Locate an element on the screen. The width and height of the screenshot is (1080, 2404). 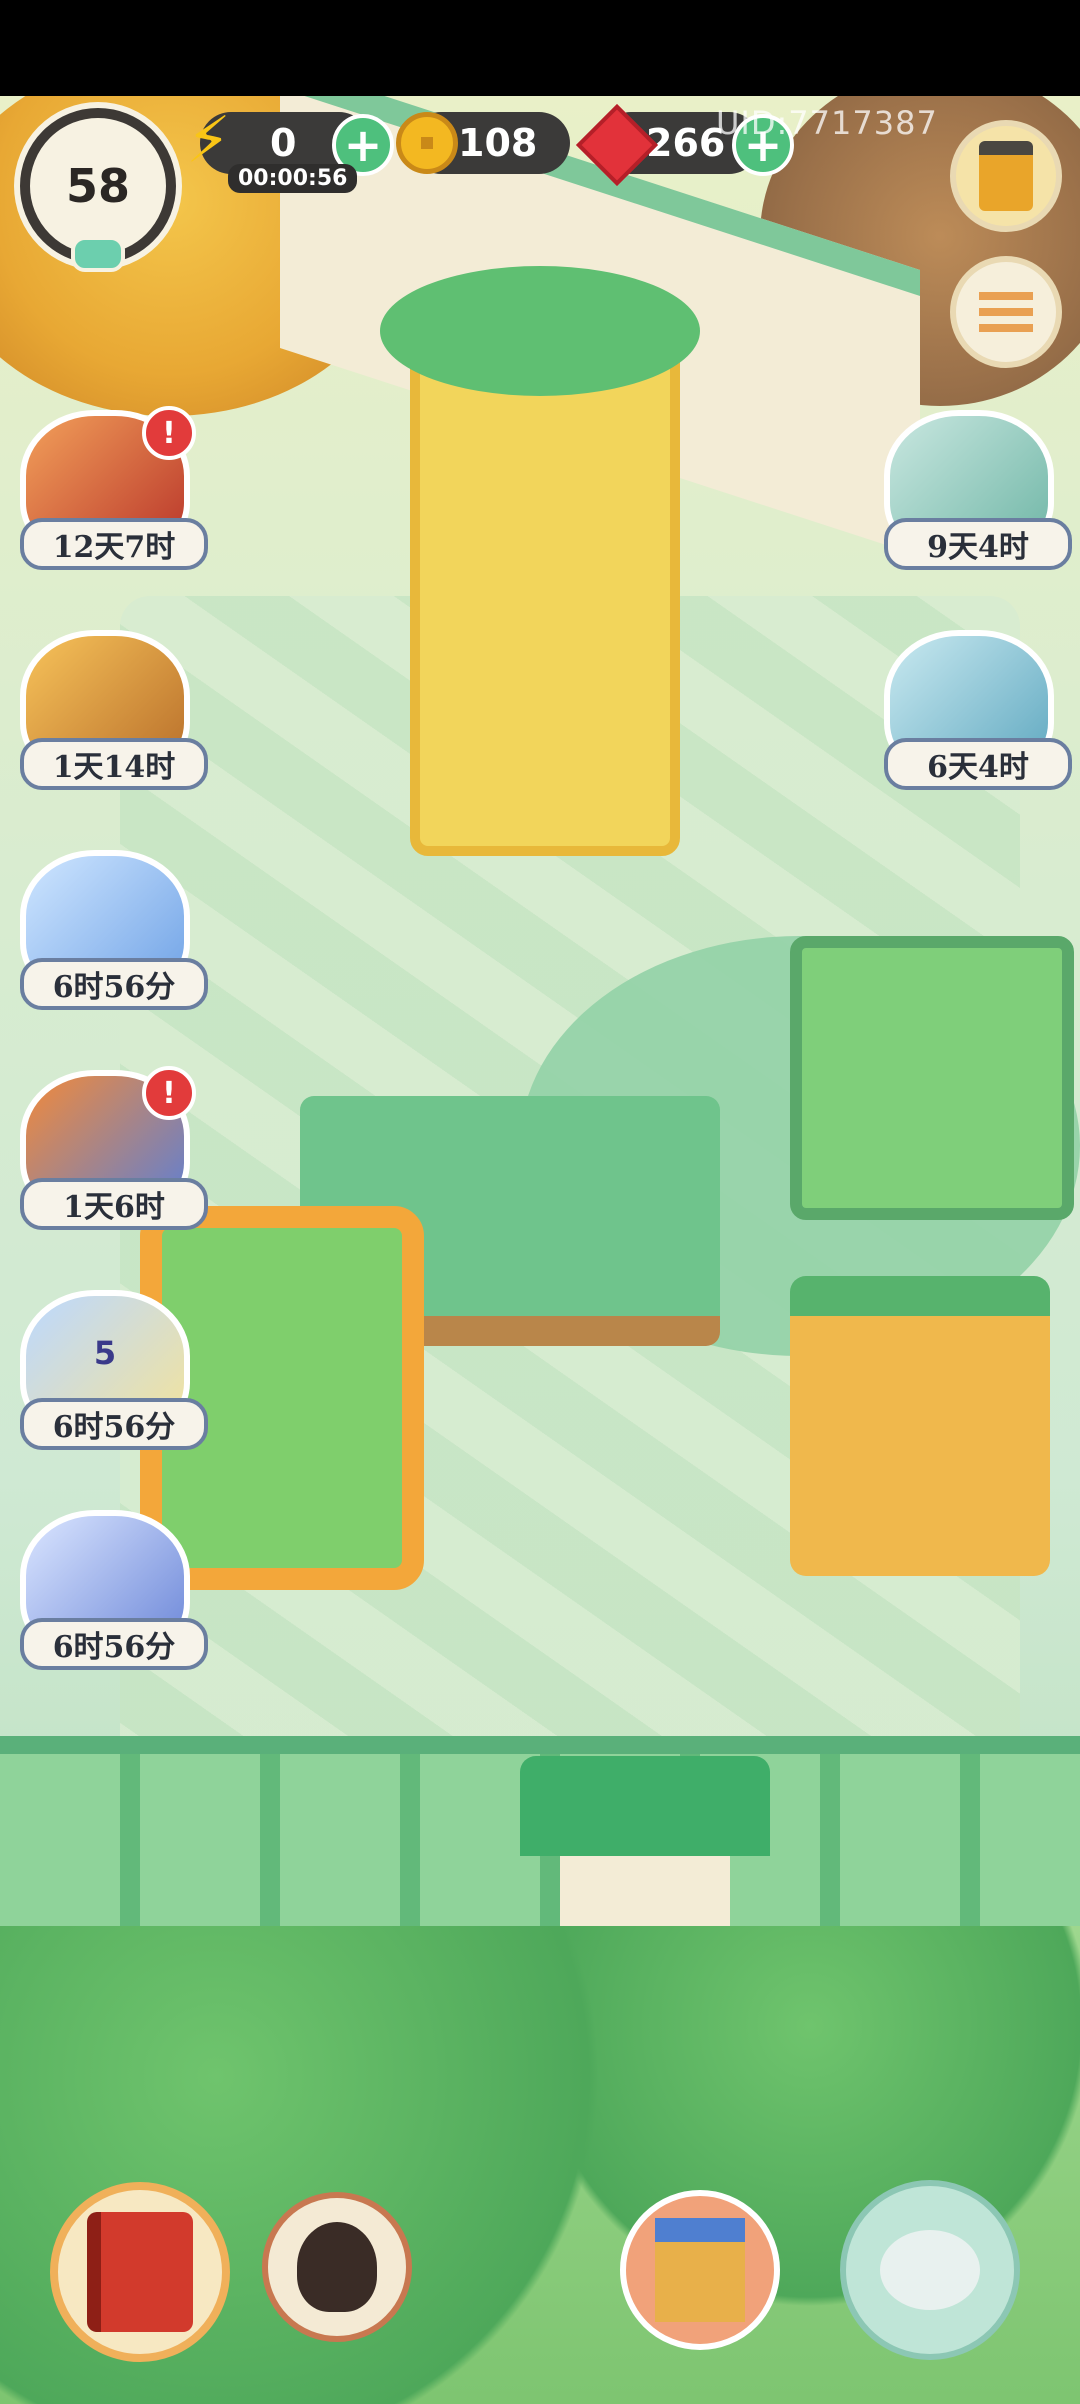
gem-value: 266 is located at coordinates (686, 143).